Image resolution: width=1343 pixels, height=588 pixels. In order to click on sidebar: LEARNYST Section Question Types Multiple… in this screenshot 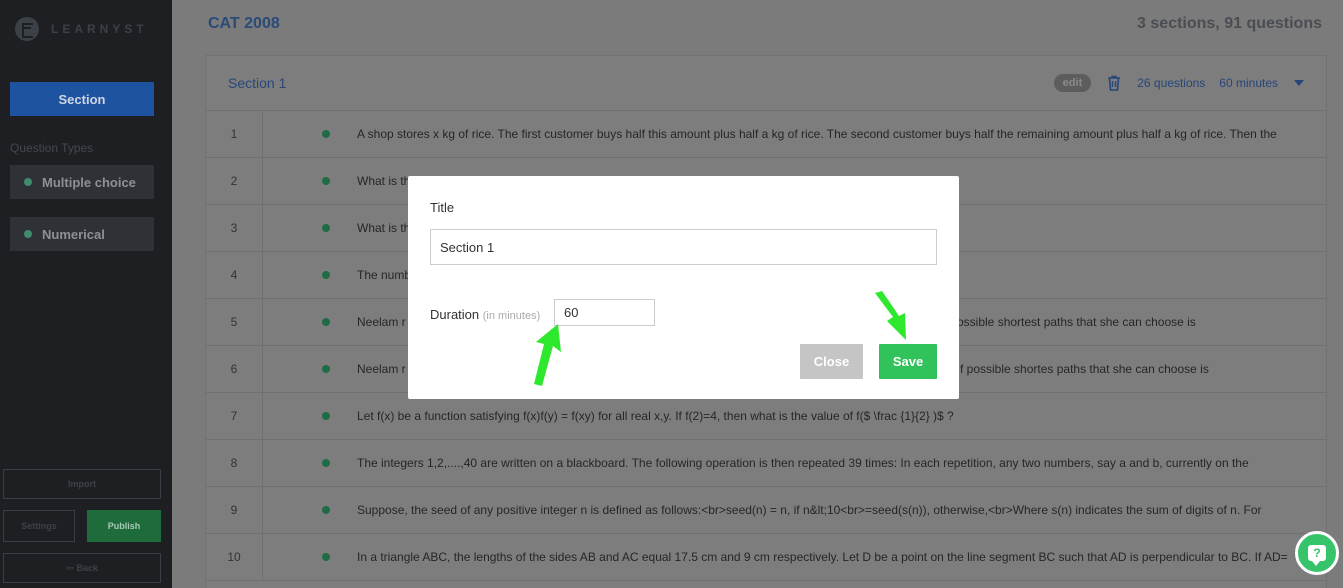, I will do `click(86, 294)`.